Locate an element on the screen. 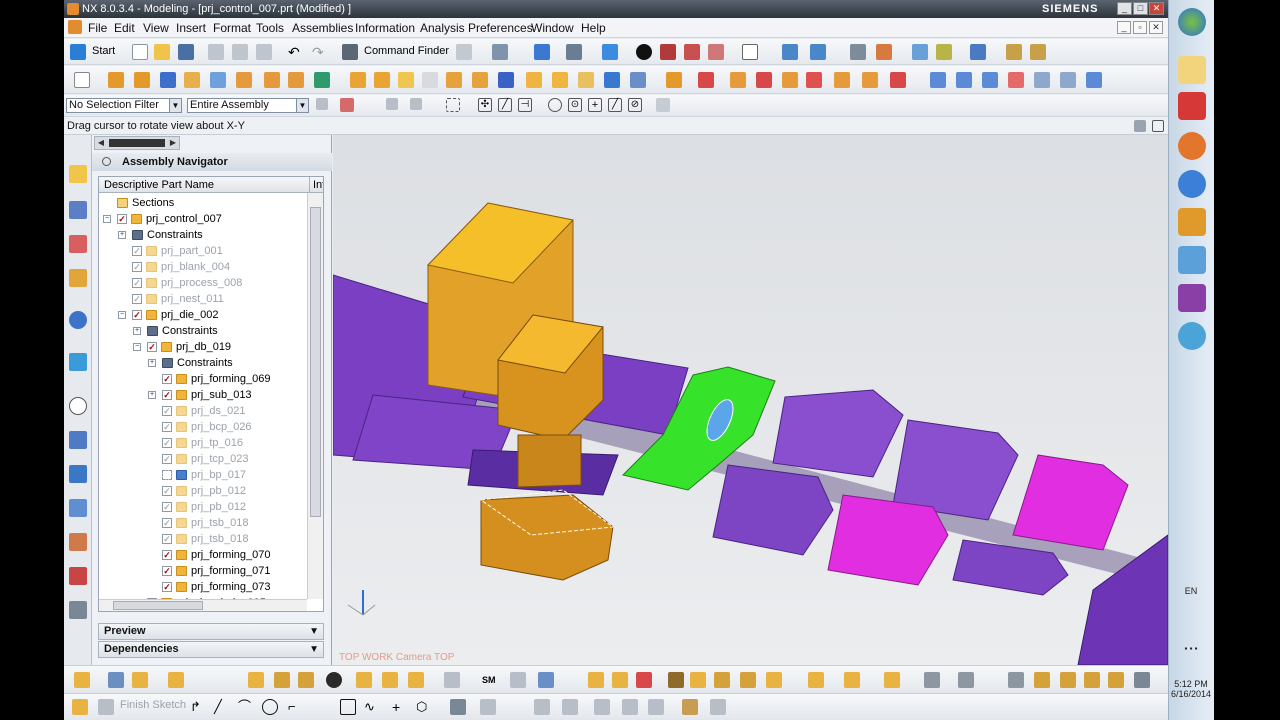  sync-icon-h is located at coordinates (870, 80).